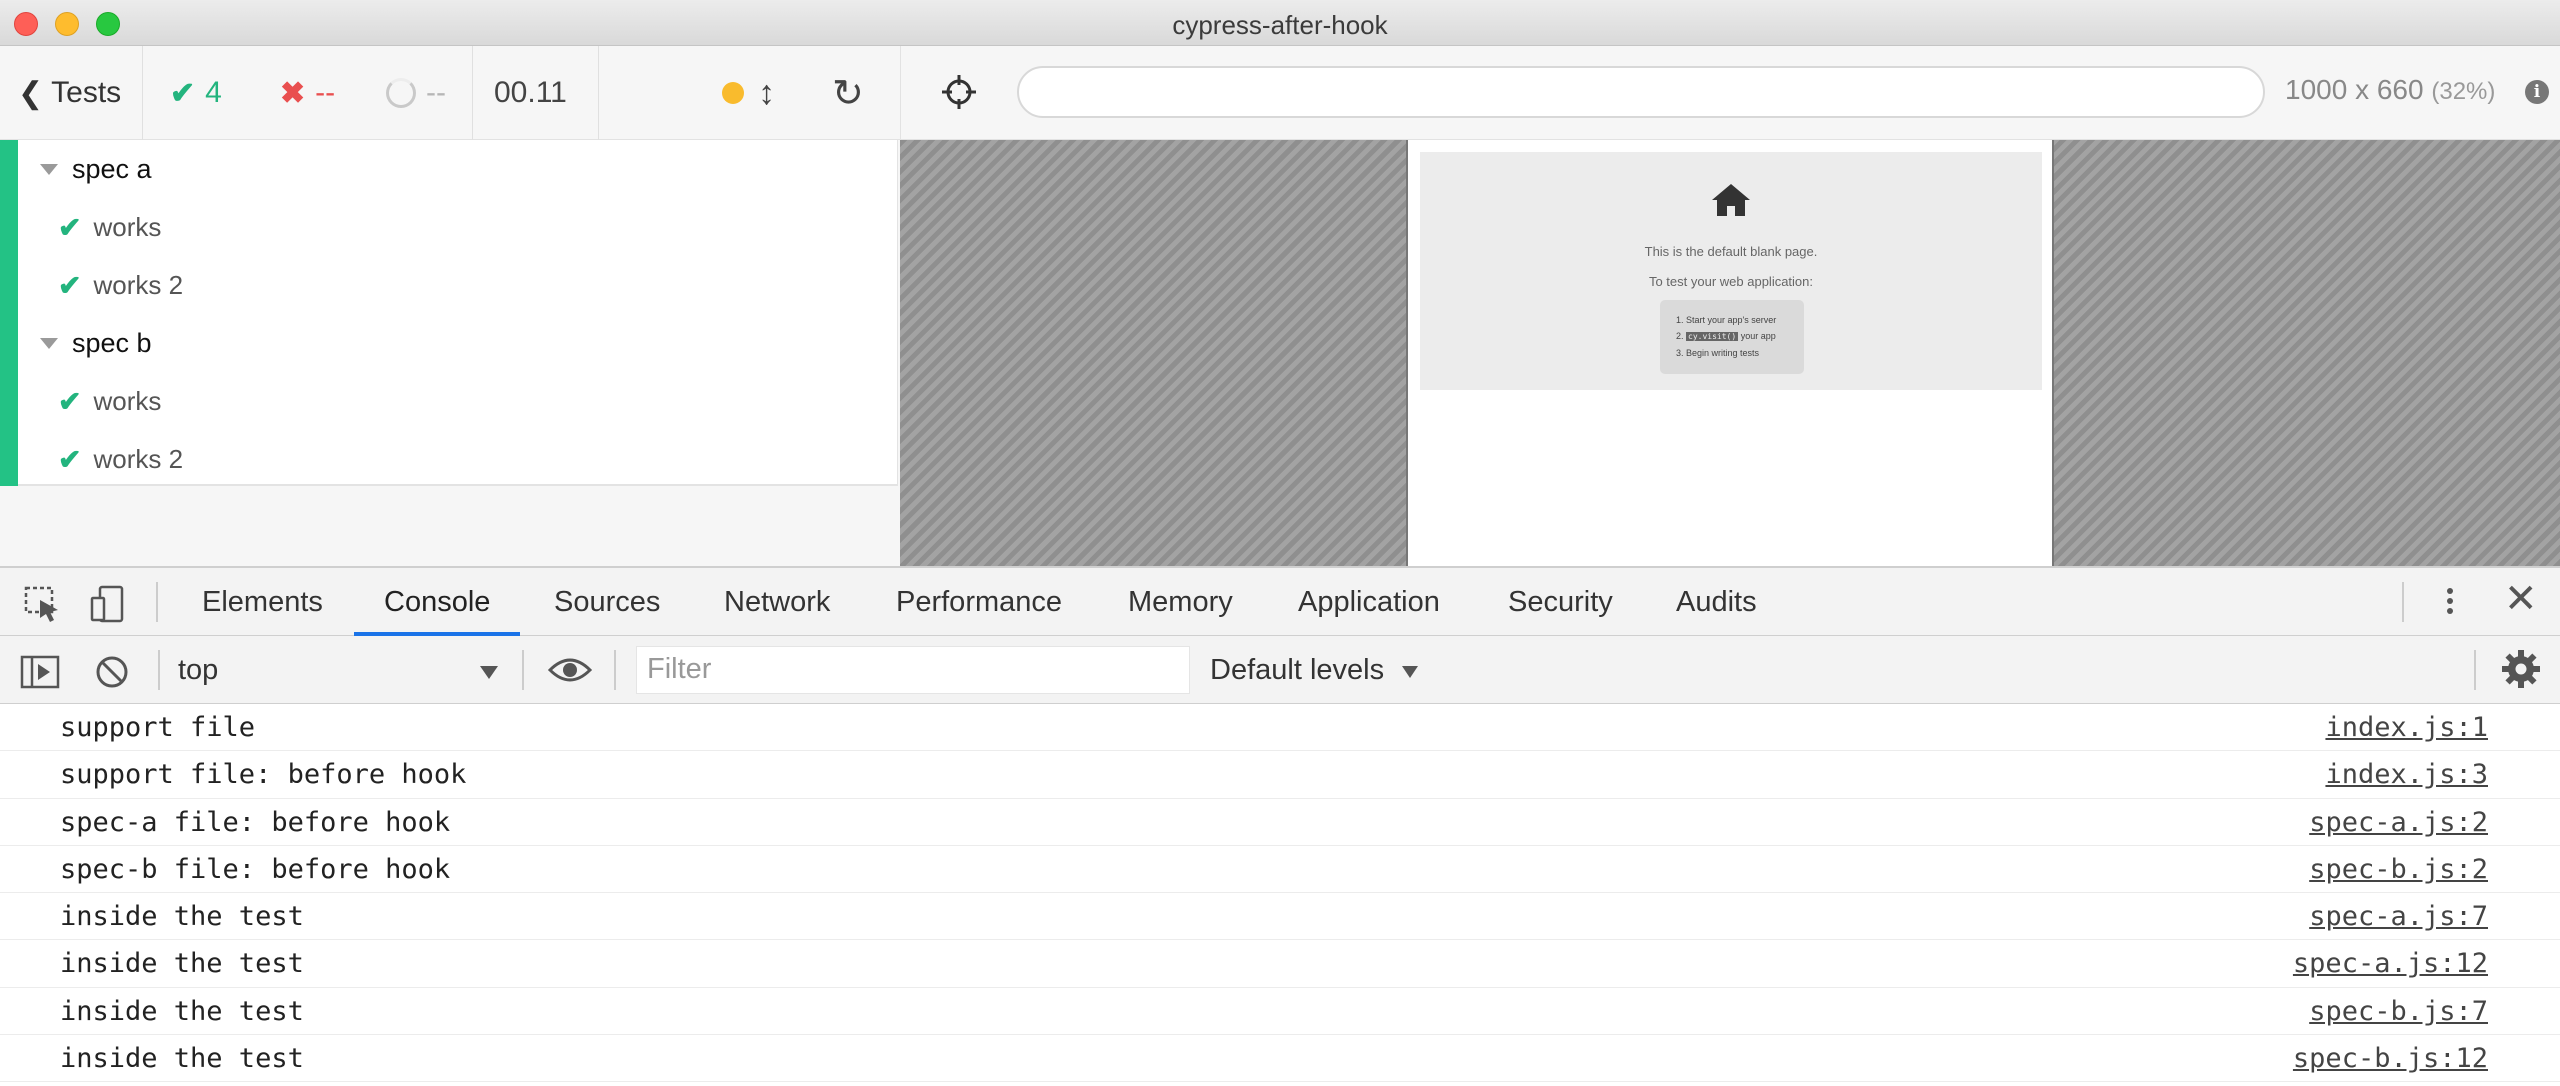 This screenshot has height=1086, width=2560. I want to click on inspect-element-icon, so click(42, 604).